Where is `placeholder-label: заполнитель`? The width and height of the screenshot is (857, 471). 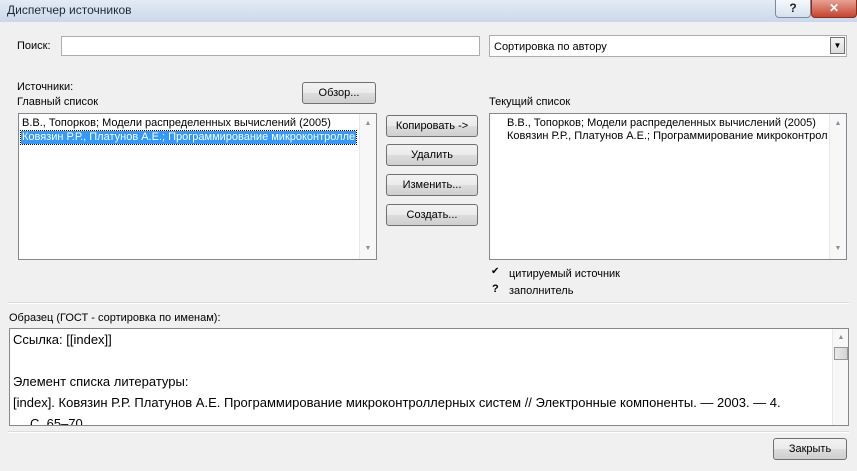 placeholder-label: заполнитель is located at coordinates (541, 291).